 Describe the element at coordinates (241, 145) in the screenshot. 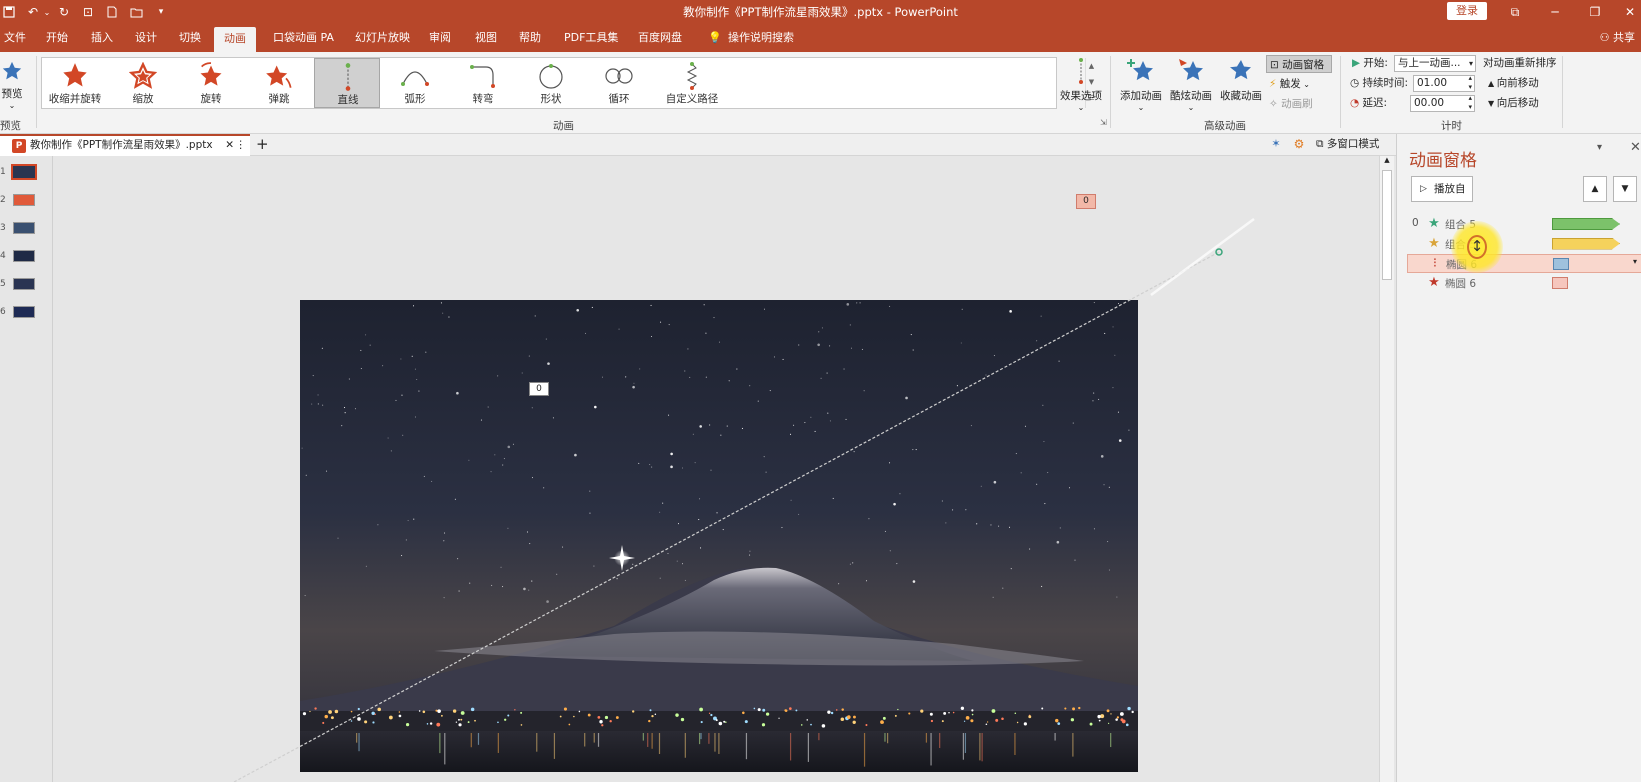

I see `more-icon: ⋮` at that location.